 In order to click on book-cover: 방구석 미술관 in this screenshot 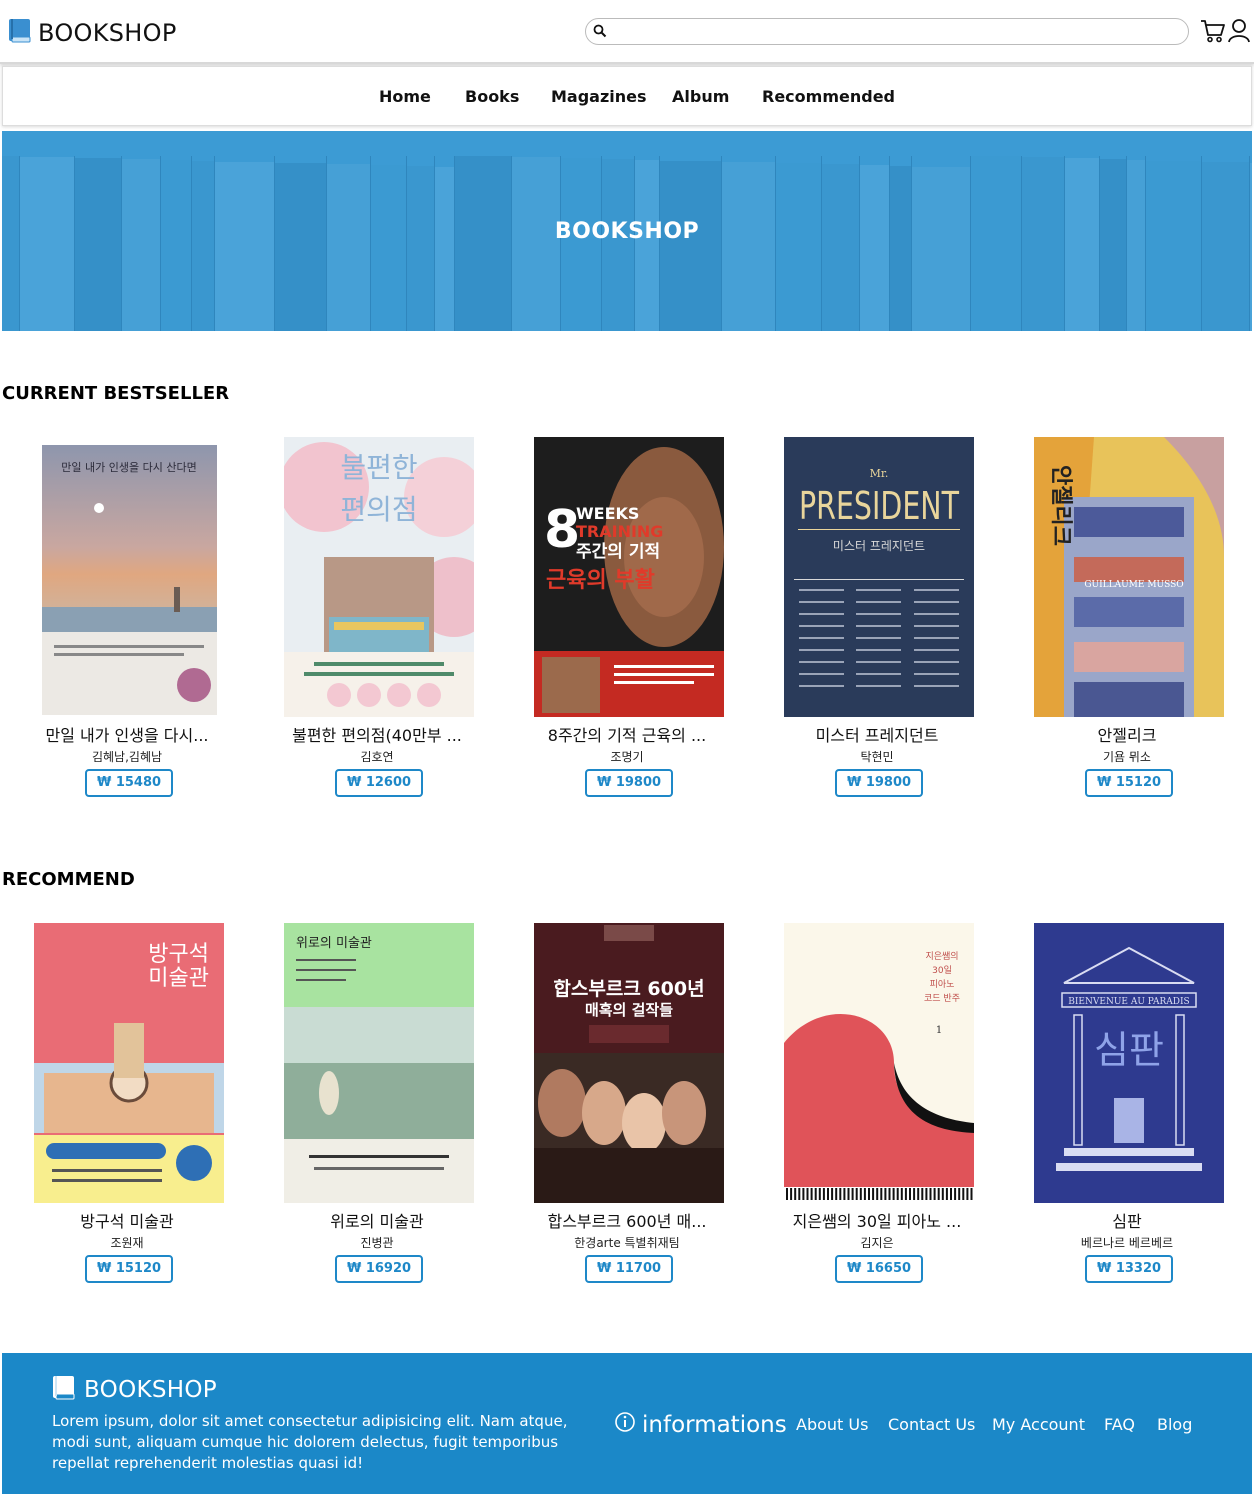, I will do `click(129, 1063)`.